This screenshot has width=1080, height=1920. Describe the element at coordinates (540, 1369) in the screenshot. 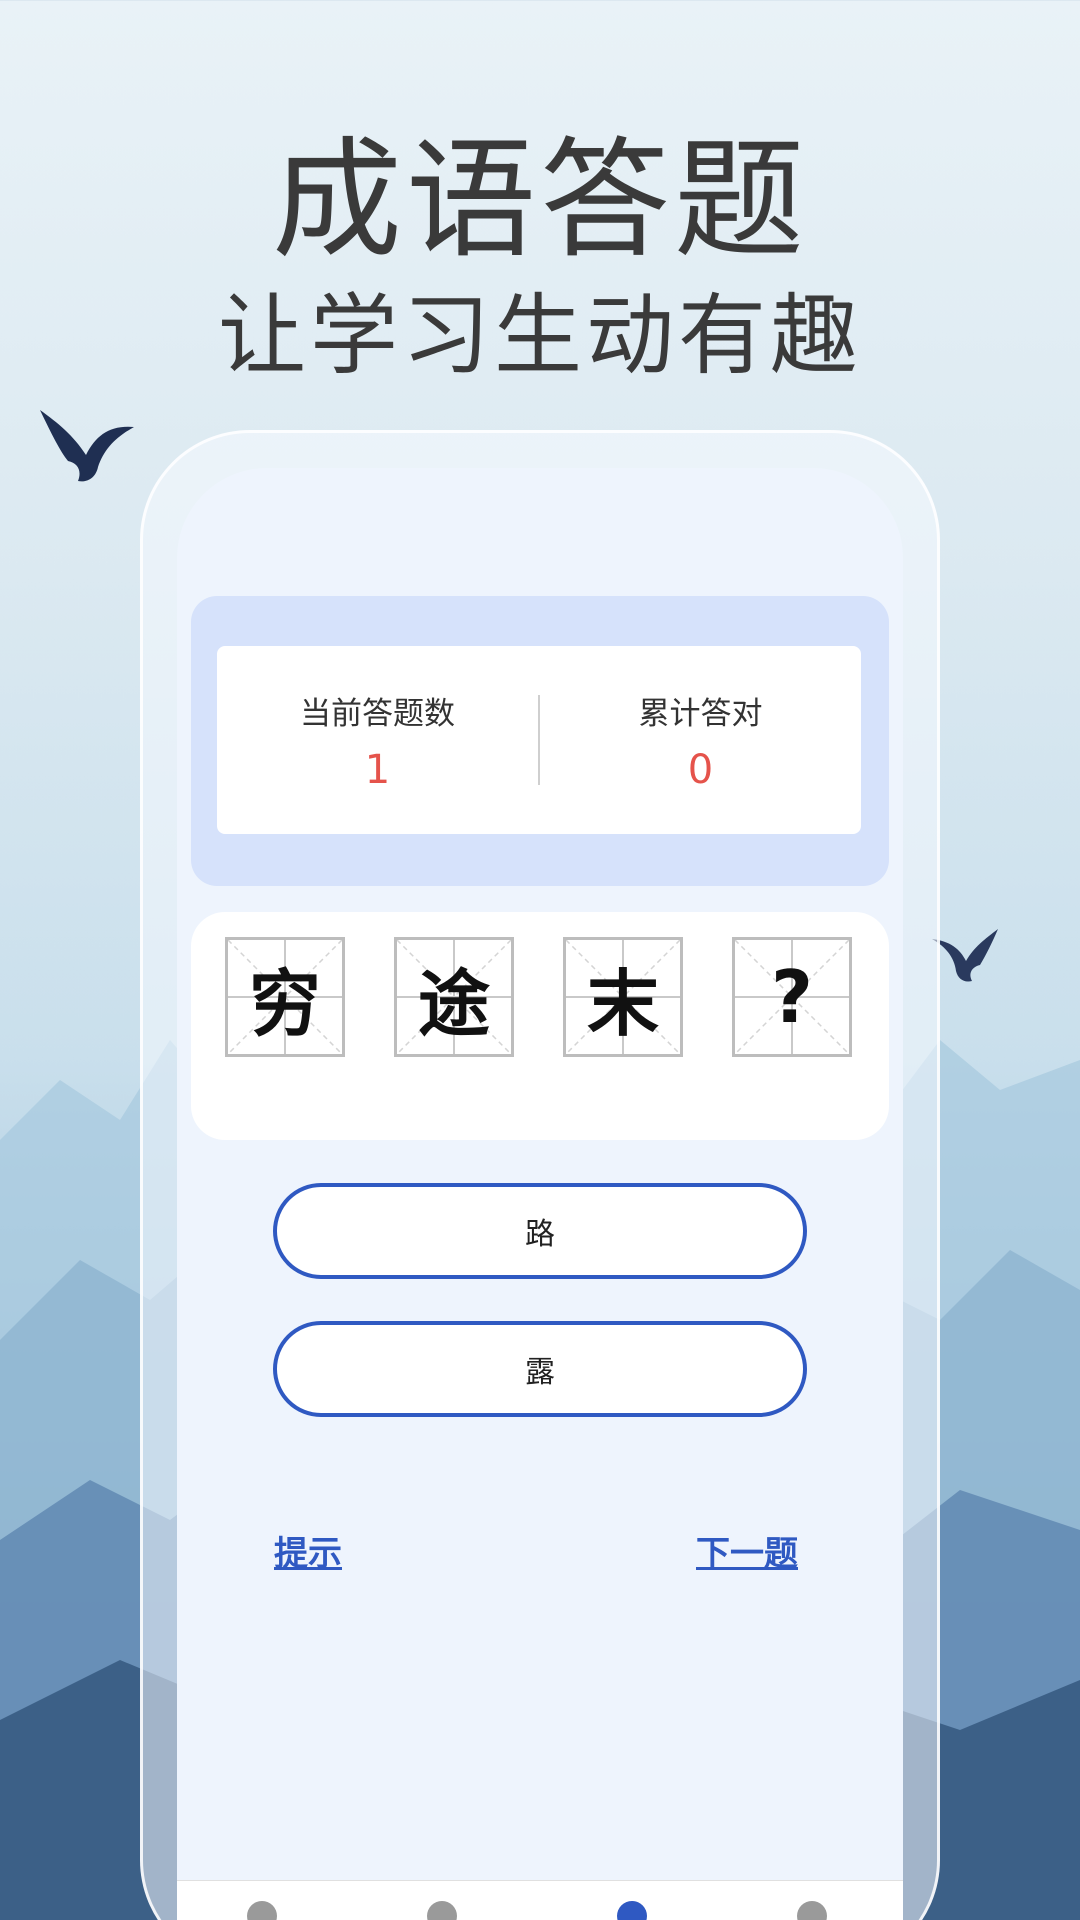

I see `answer-option-button: 露` at that location.